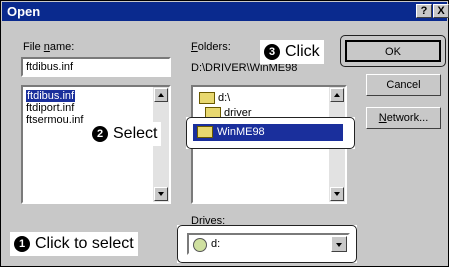 The height and width of the screenshot is (269, 451). What do you see at coordinates (268, 132) in the screenshot?
I see `folder-item-selected: WinME98` at bounding box center [268, 132].